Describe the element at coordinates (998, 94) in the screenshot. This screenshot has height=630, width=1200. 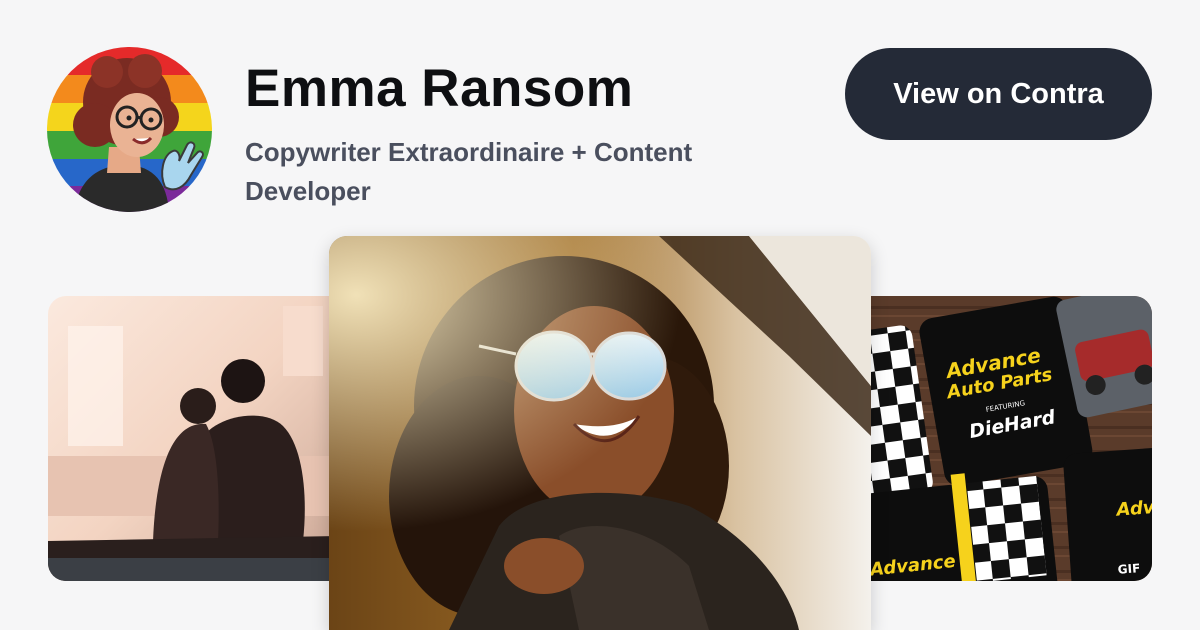
I see `view-on-contra-button: View on Contra` at that location.